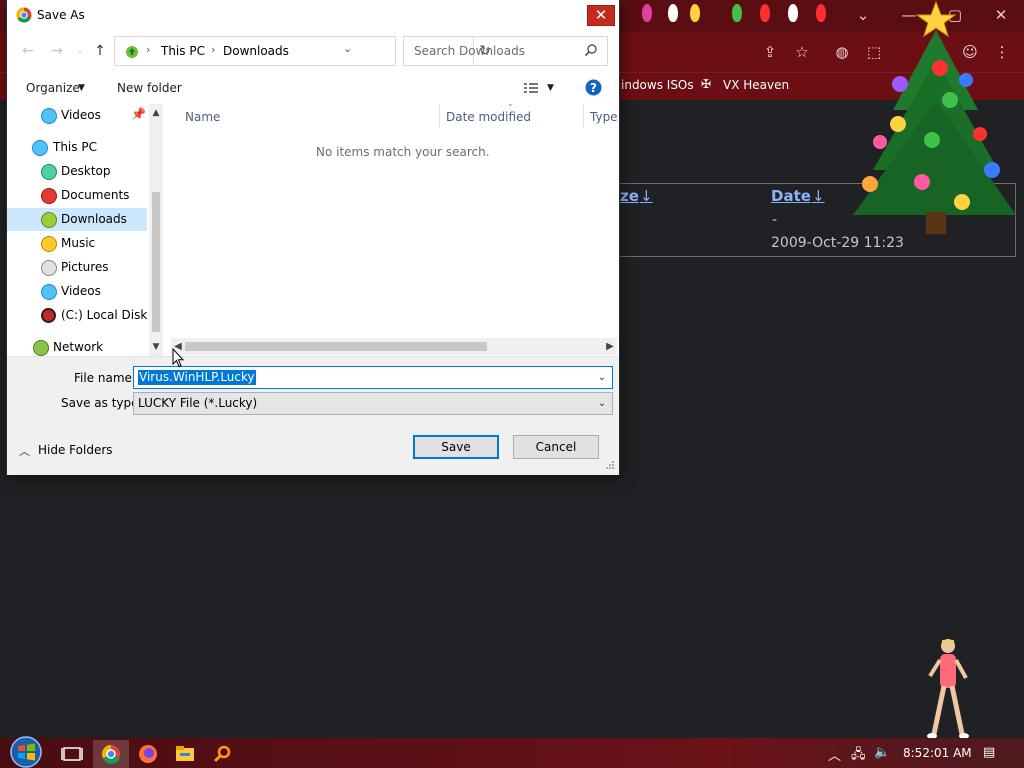 The image size is (1024, 768). I want to click on view-options-chevron-icon: ▼, so click(550, 88).